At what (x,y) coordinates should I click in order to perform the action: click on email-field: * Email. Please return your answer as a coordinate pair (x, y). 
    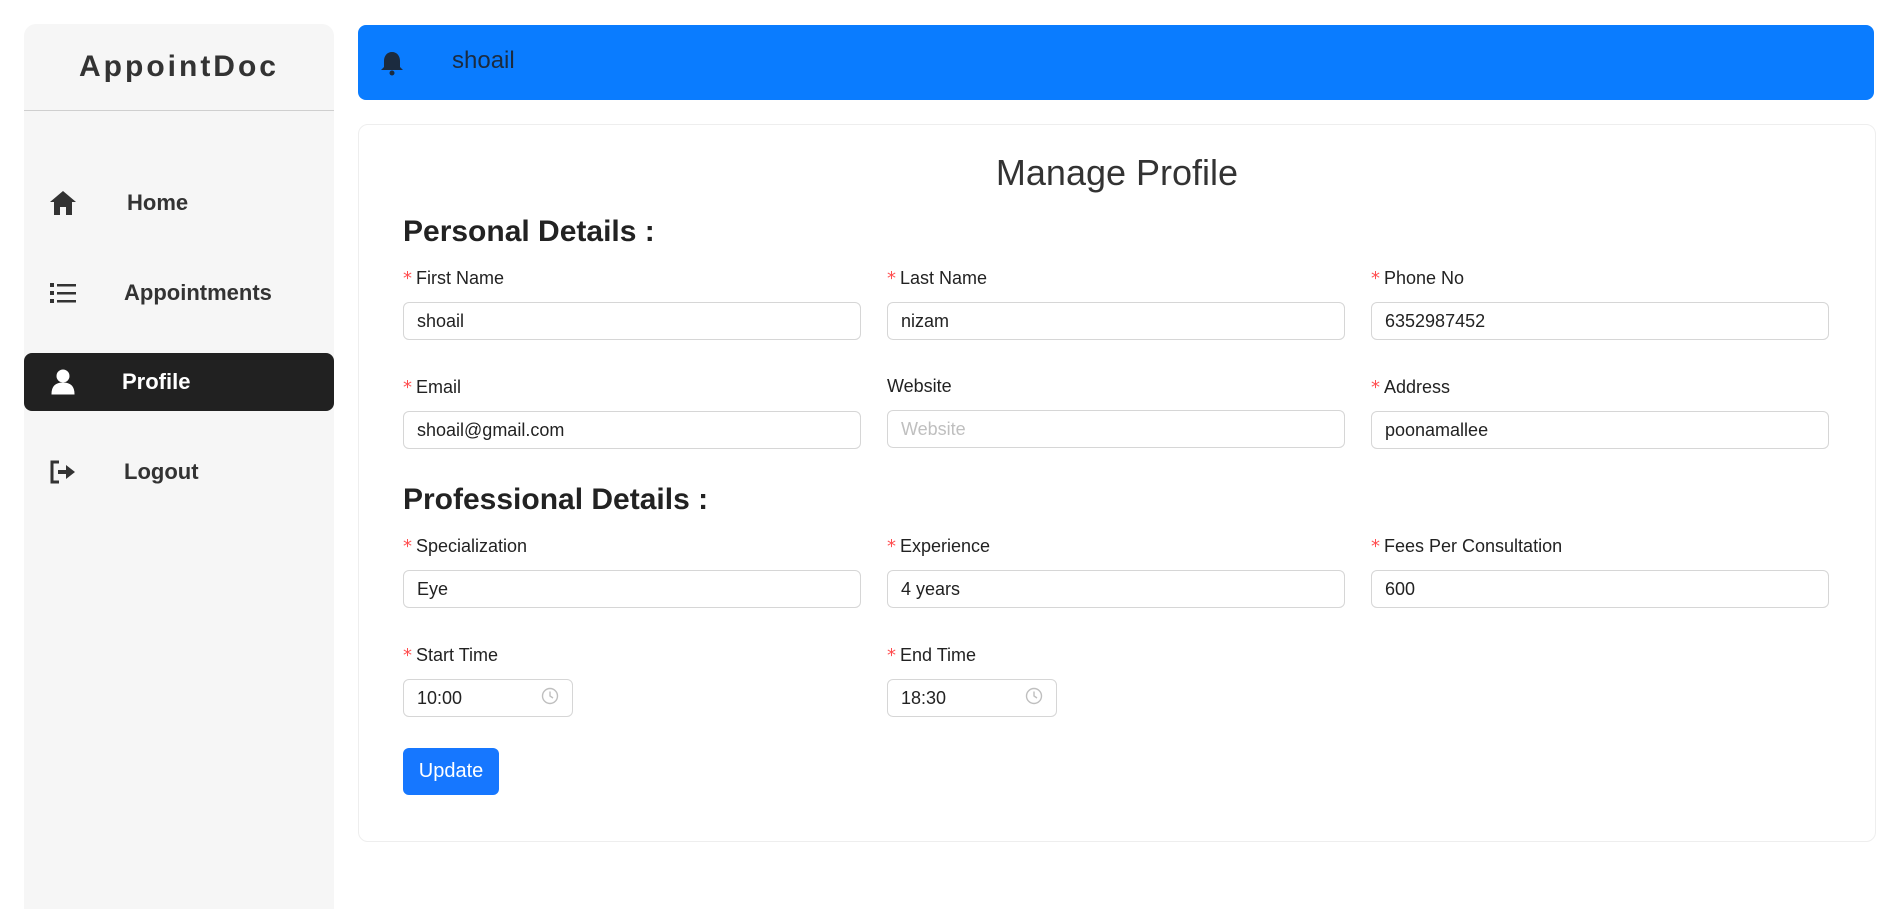
    Looking at the image, I should click on (632, 413).